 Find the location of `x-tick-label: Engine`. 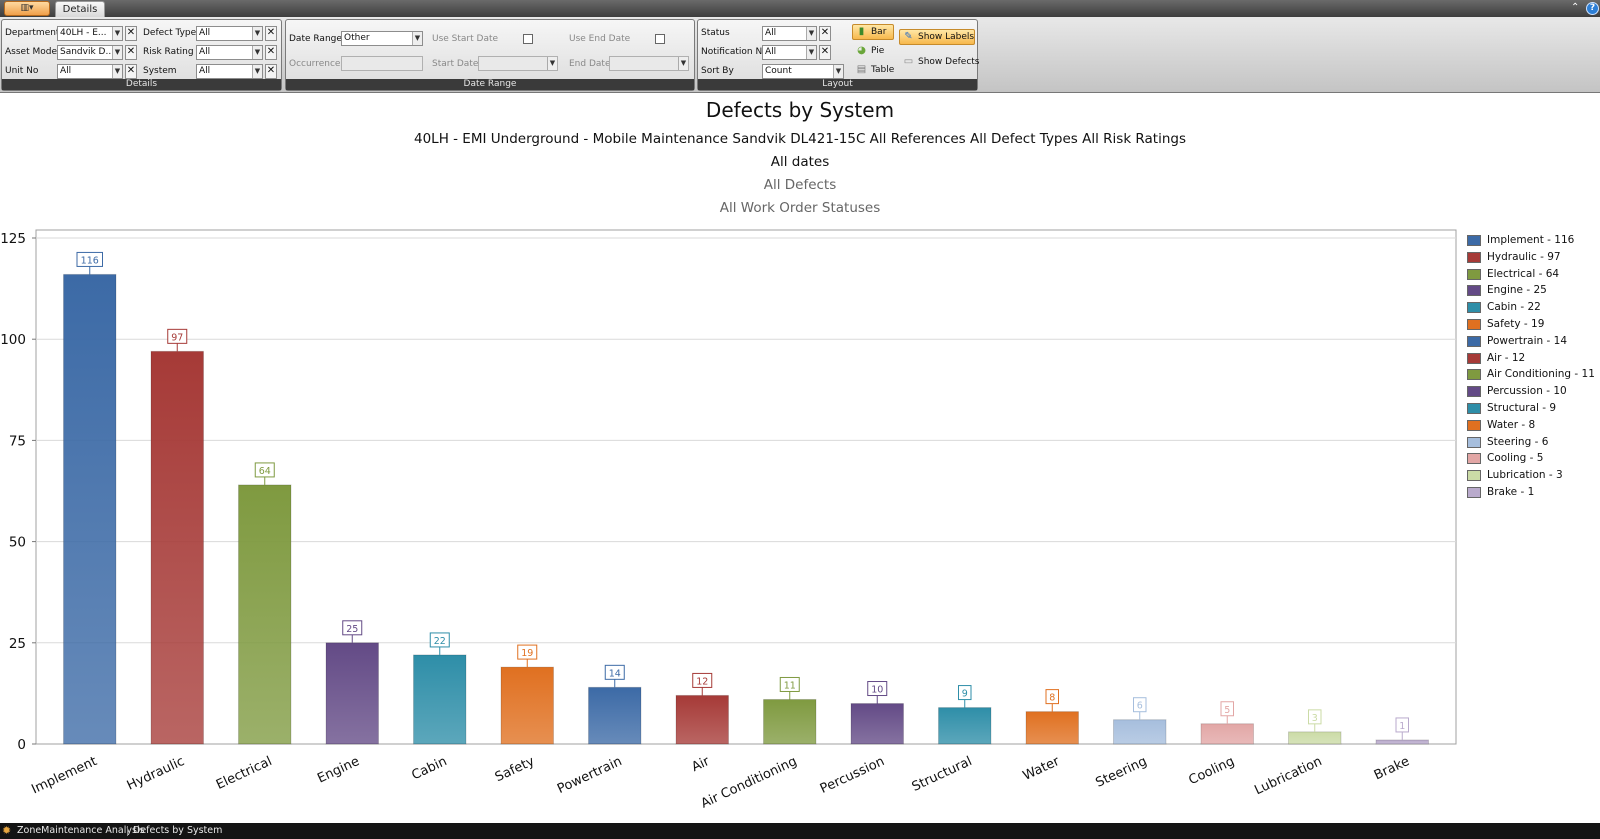

x-tick-label: Engine is located at coordinates (338, 770).